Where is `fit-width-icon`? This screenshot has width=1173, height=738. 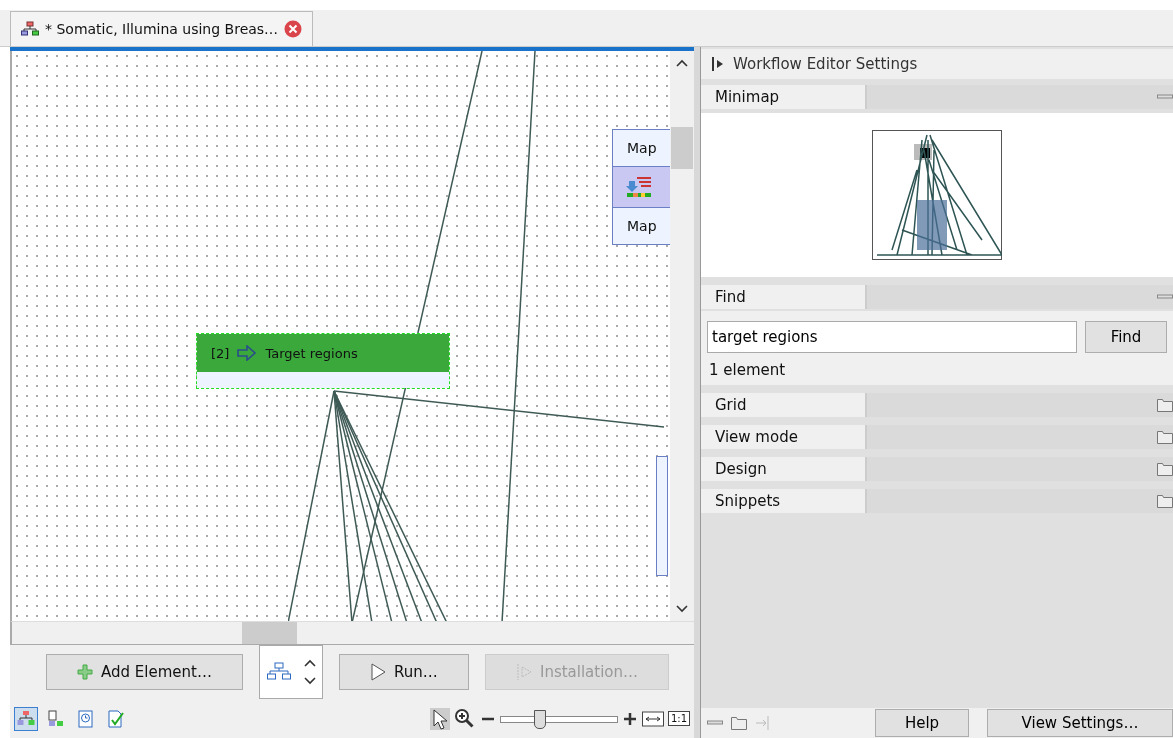 fit-width-icon is located at coordinates (652, 718).